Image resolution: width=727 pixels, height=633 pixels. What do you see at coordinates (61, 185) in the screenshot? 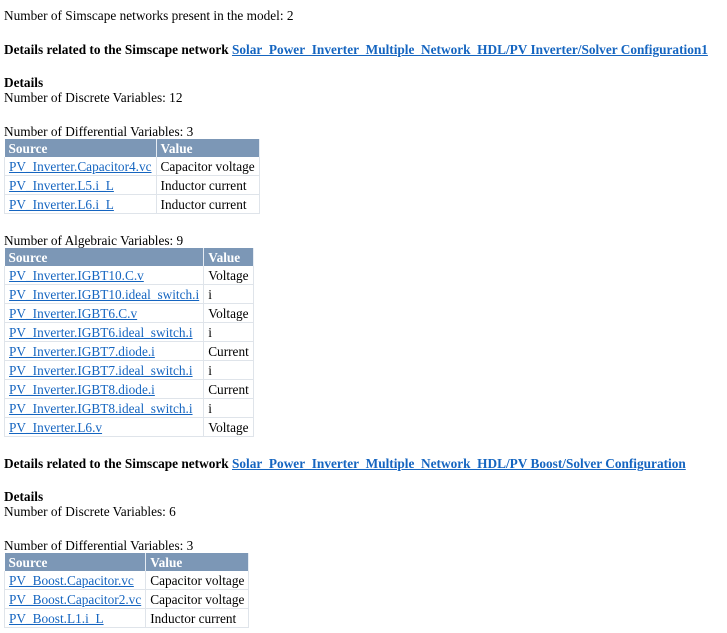
I see `source-link: PV_Inverter.L5.i_L` at bounding box center [61, 185].